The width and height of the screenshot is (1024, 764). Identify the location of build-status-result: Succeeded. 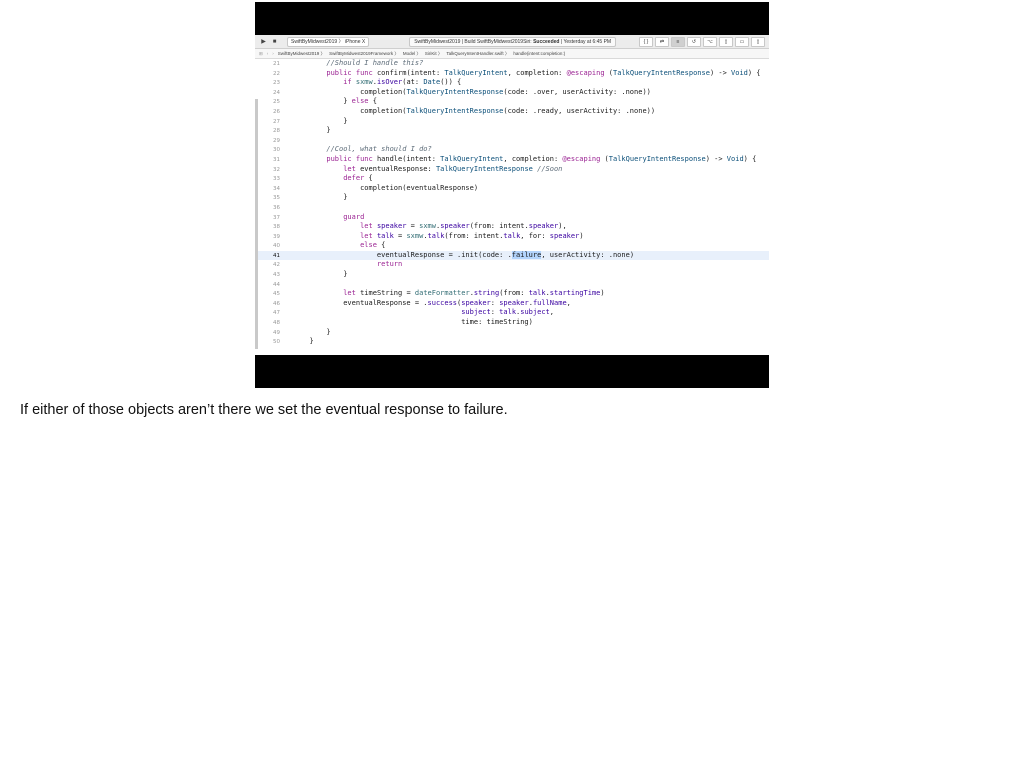
(546, 41).